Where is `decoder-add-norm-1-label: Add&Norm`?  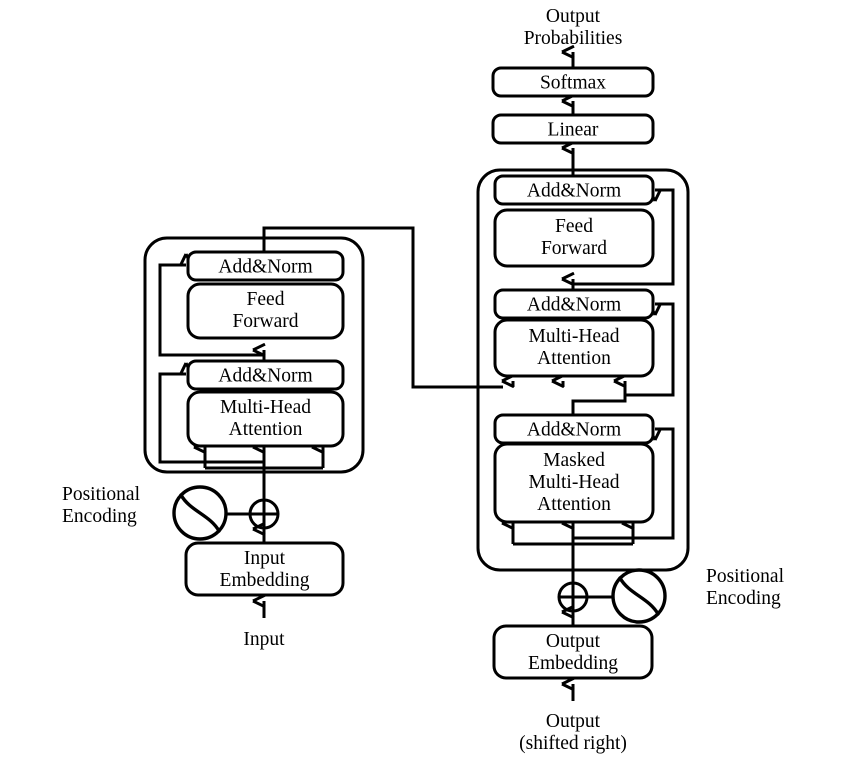 decoder-add-norm-1-label: Add&Norm is located at coordinates (574, 430).